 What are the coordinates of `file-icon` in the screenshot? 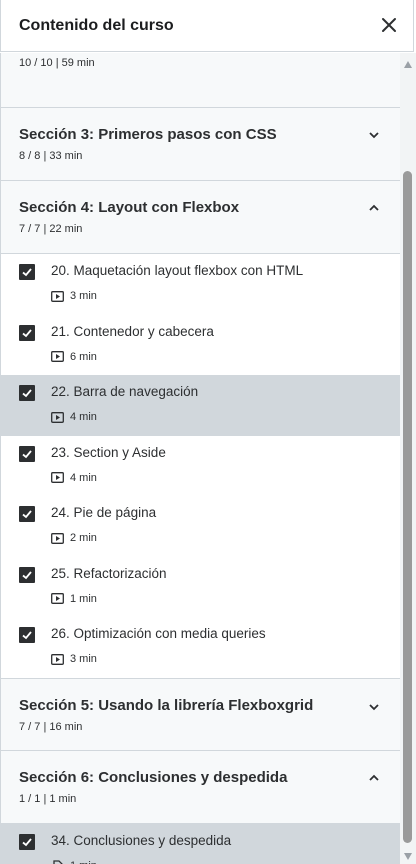 It's located at (57, 862).